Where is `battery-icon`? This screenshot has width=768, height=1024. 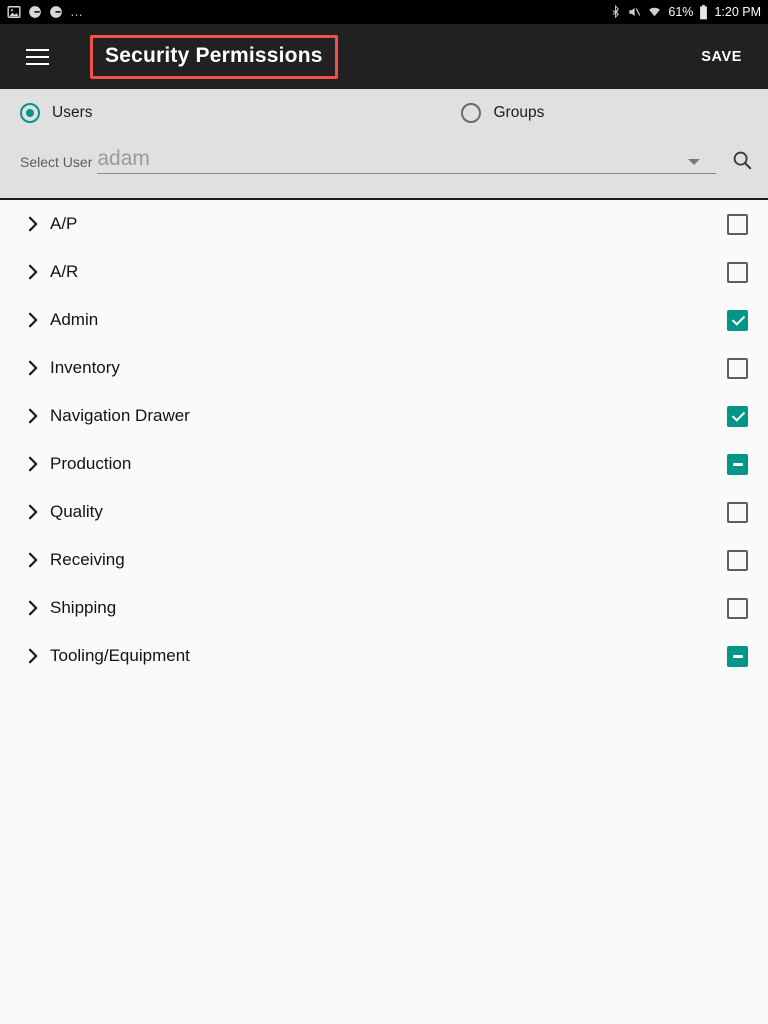
battery-icon is located at coordinates (703, 12).